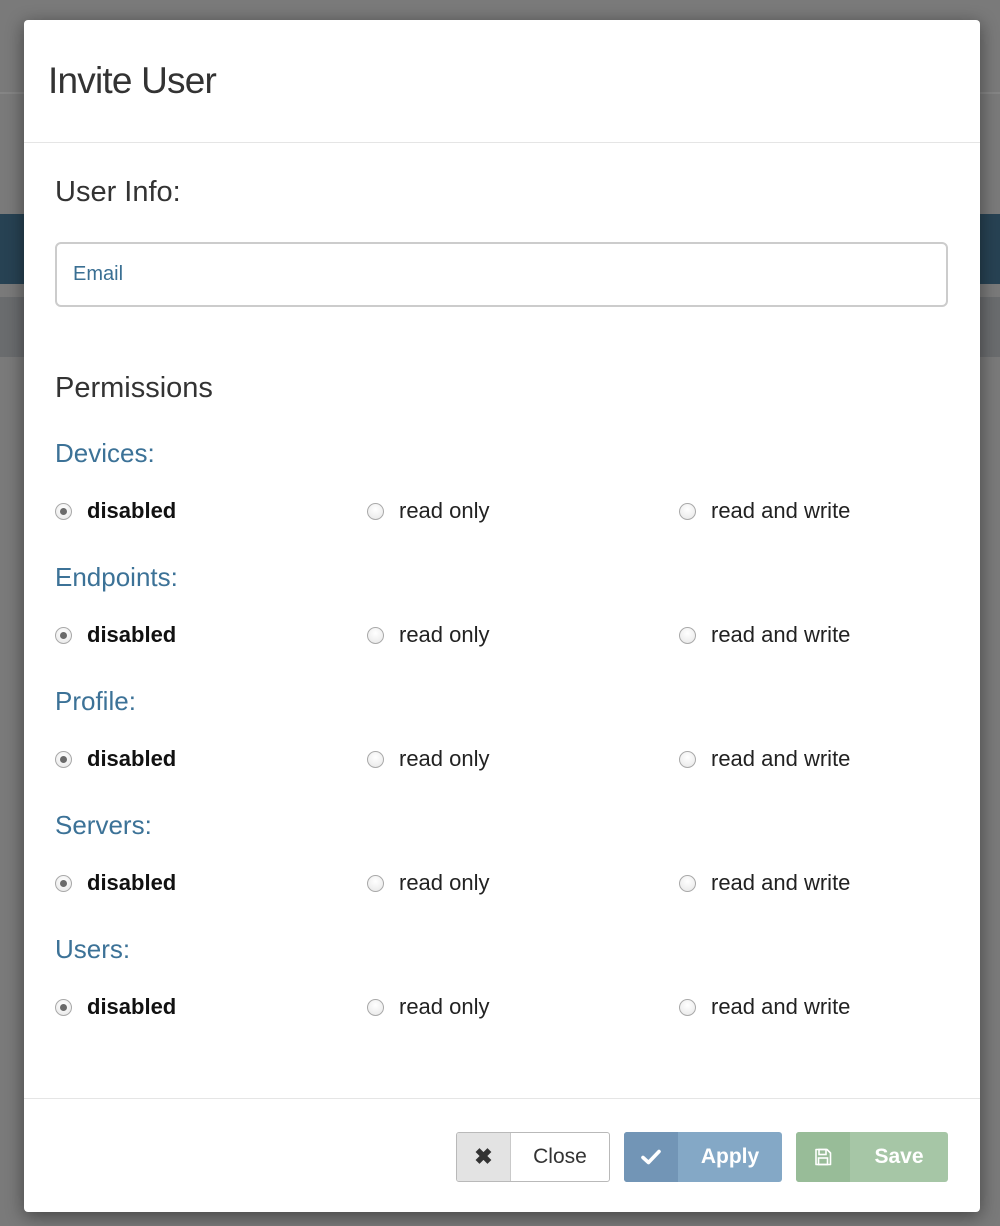  What do you see at coordinates (95, 701) in the screenshot?
I see `permission-label: Profile:` at bounding box center [95, 701].